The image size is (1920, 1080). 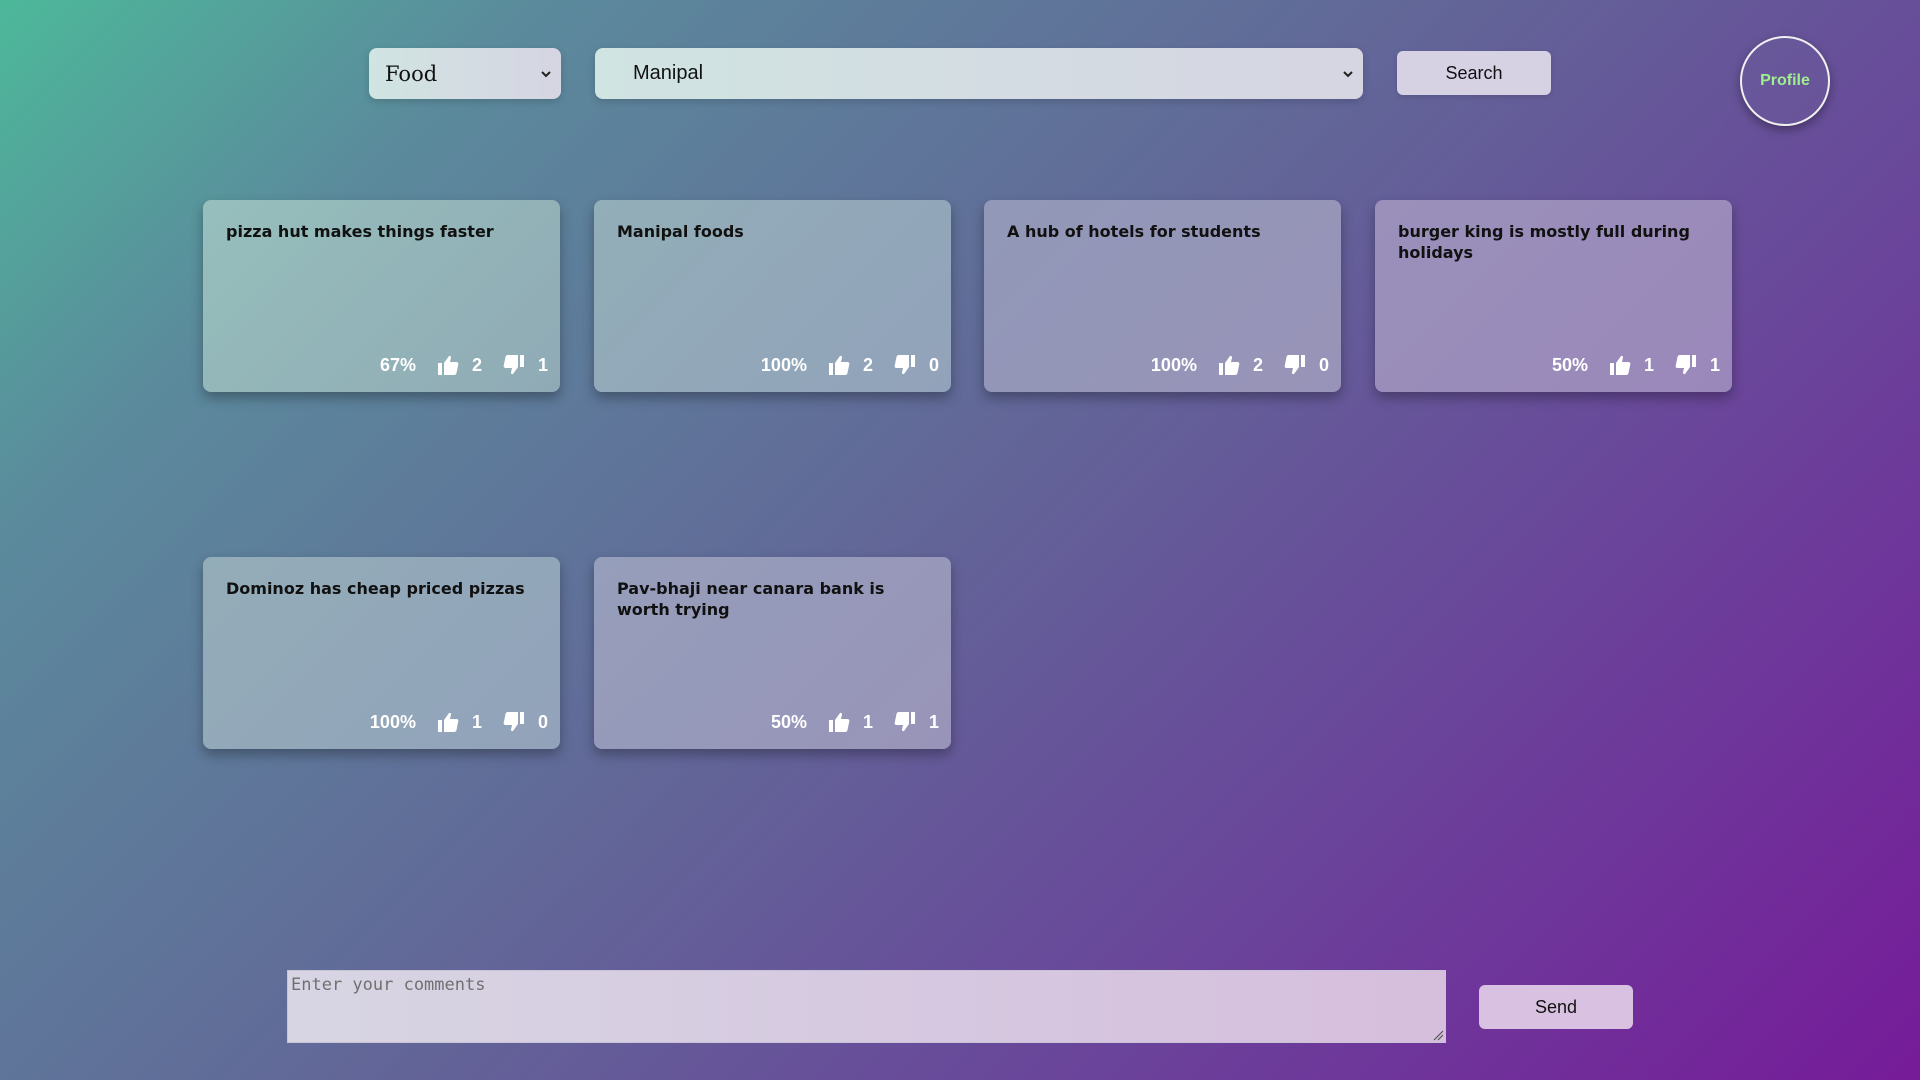 What do you see at coordinates (465, 73) in the screenshot?
I see `category-select: Food` at bounding box center [465, 73].